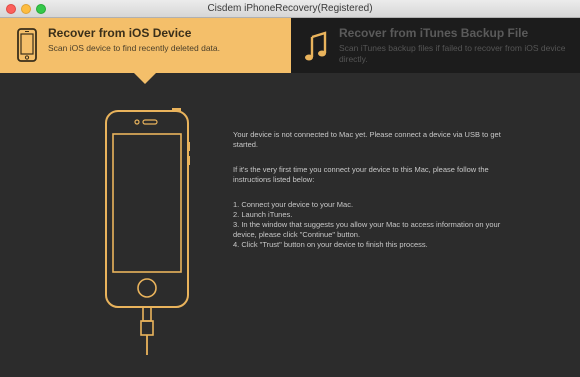 The width and height of the screenshot is (580, 377). I want to click on title-bar: Cisdem iPhoneRecovery(Registered), so click(290, 9).